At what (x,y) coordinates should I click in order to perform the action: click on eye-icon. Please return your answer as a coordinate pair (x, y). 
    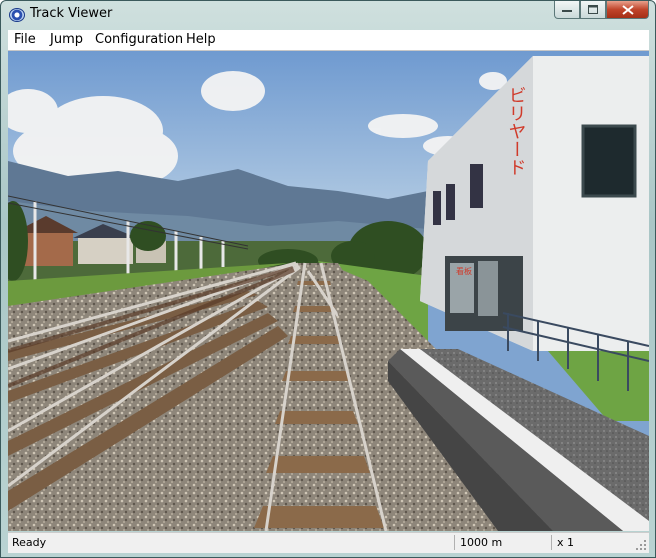
    Looking at the image, I should click on (17, 15).